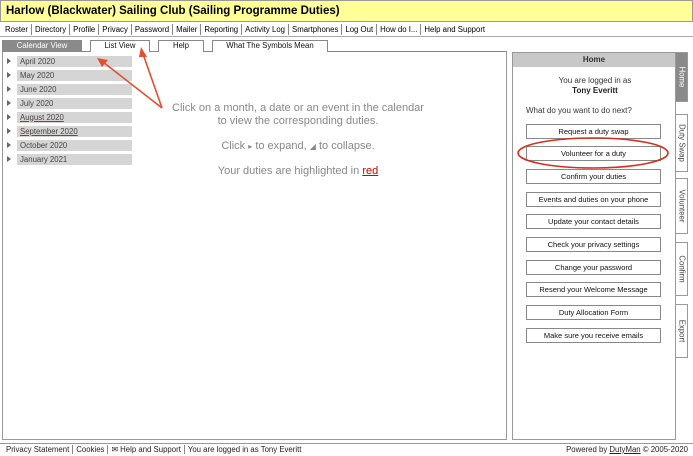 This screenshot has height=456, width=693. Describe the element at coordinates (187, 29) in the screenshot. I see `menu-mailer: Mailer` at that location.